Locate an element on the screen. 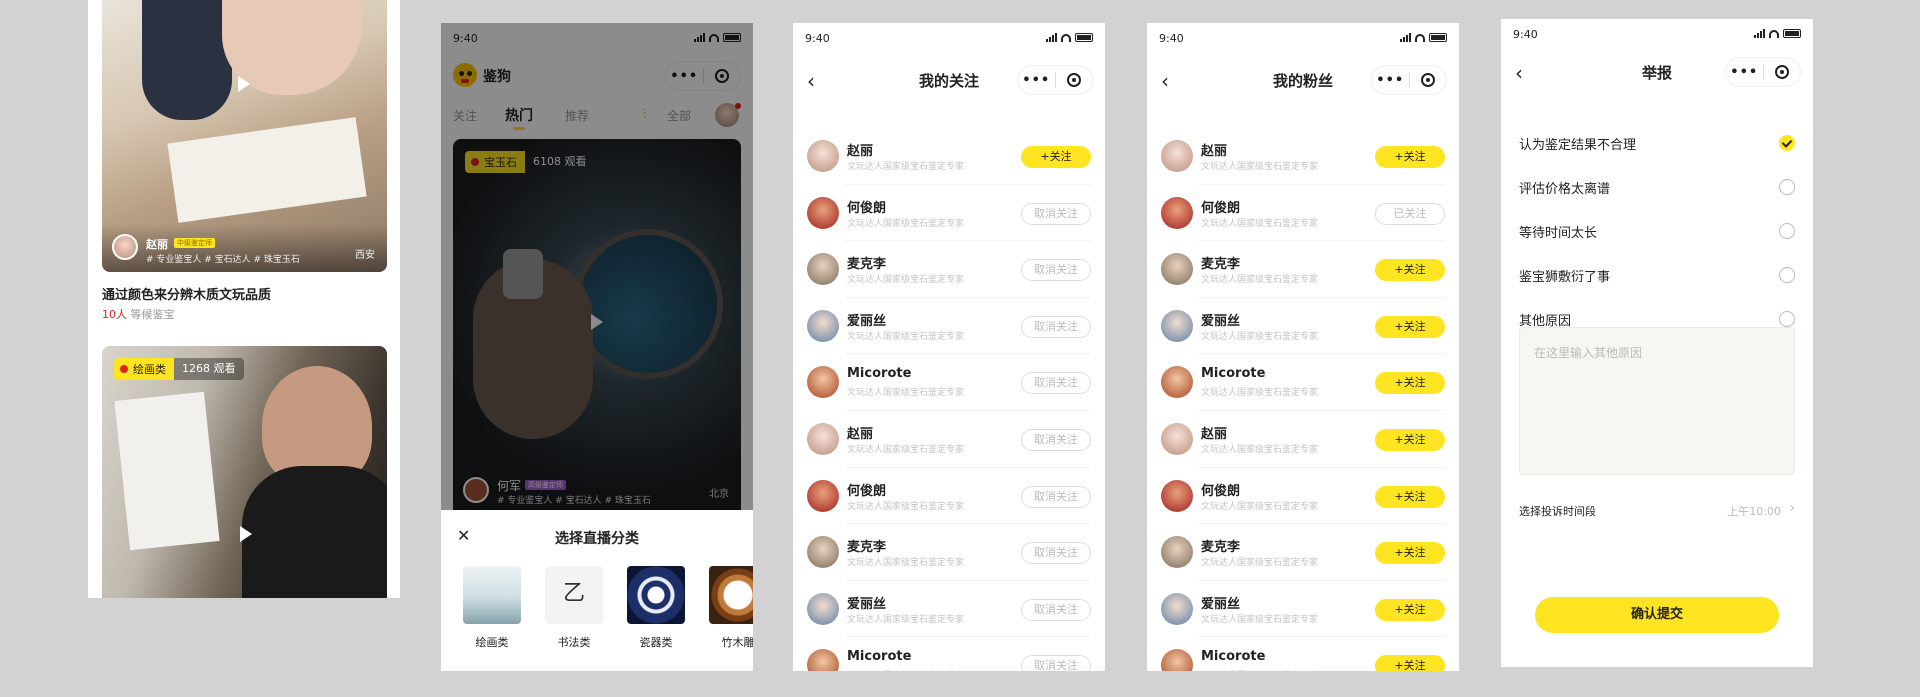 Image resolution: width=1920 pixels, height=697 pixels. status-time: 9:40 is located at coordinates (817, 38).